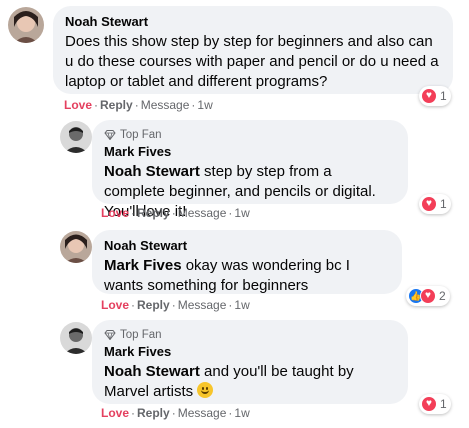 The height and width of the screenshot is (428, 469). I want to click on reaction-summary: 👍 ♥ 2, so click(428, 296).